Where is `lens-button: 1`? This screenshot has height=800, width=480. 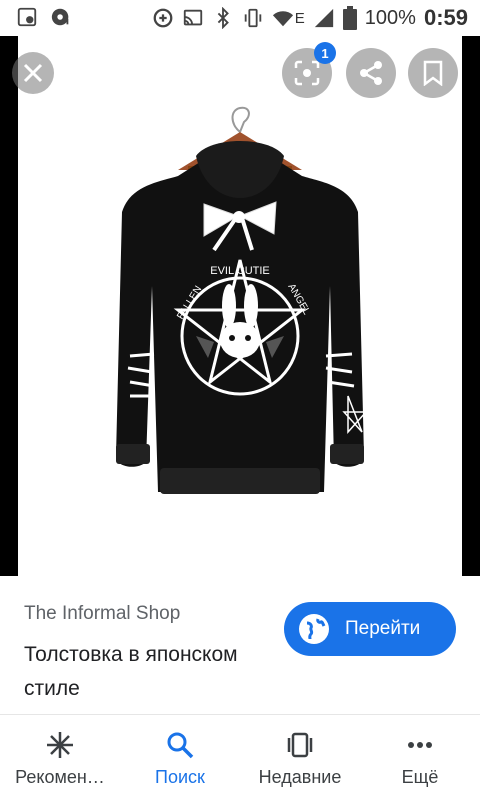 lens-button: 1 is located at coordinates (309, 70).